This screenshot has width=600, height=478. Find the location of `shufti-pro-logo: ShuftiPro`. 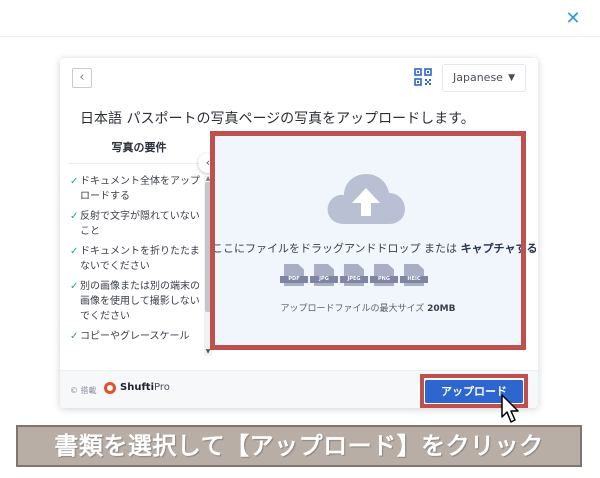

shufti-pro-logo: ShuftiPro is located at coordinates (137, 389).